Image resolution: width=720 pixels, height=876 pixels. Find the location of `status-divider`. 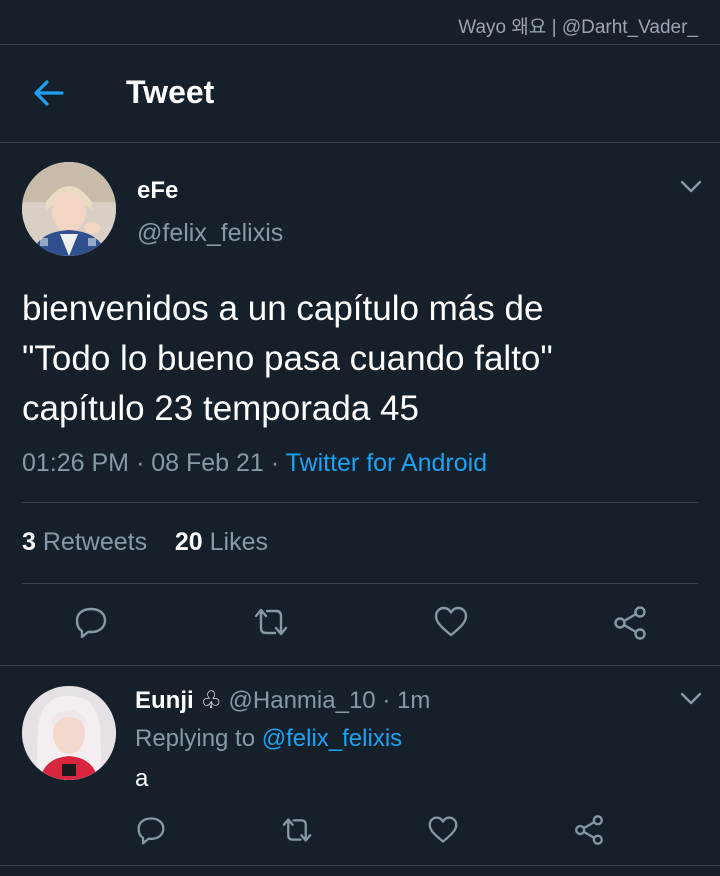

status-divider is located at coordinates (360, 44).